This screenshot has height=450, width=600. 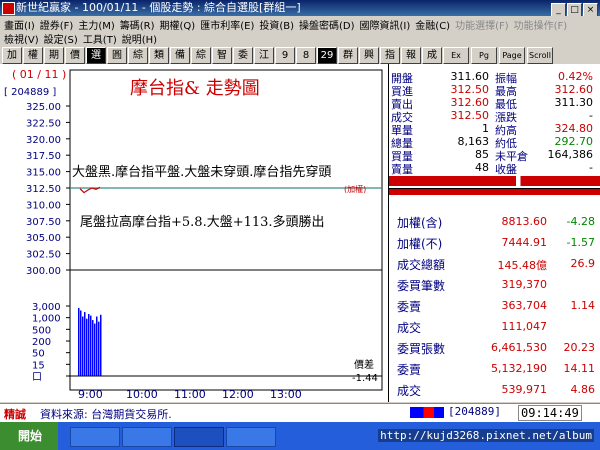 I want to click on toolbar-button: 選, so click(x=96, y=55).